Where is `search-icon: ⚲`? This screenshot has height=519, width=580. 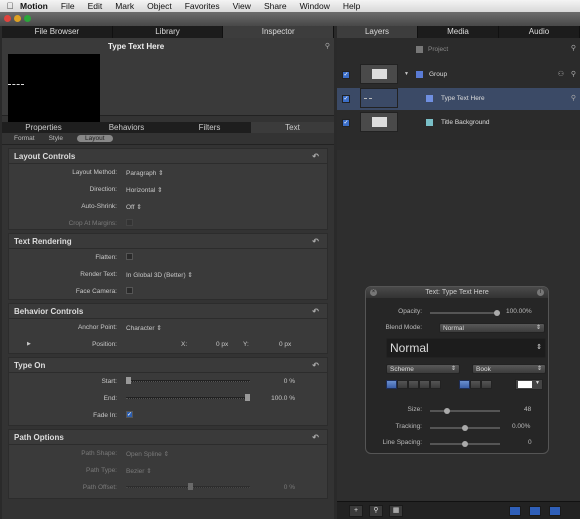 search-icon: ⚲ is located at coordinates (376, 511).